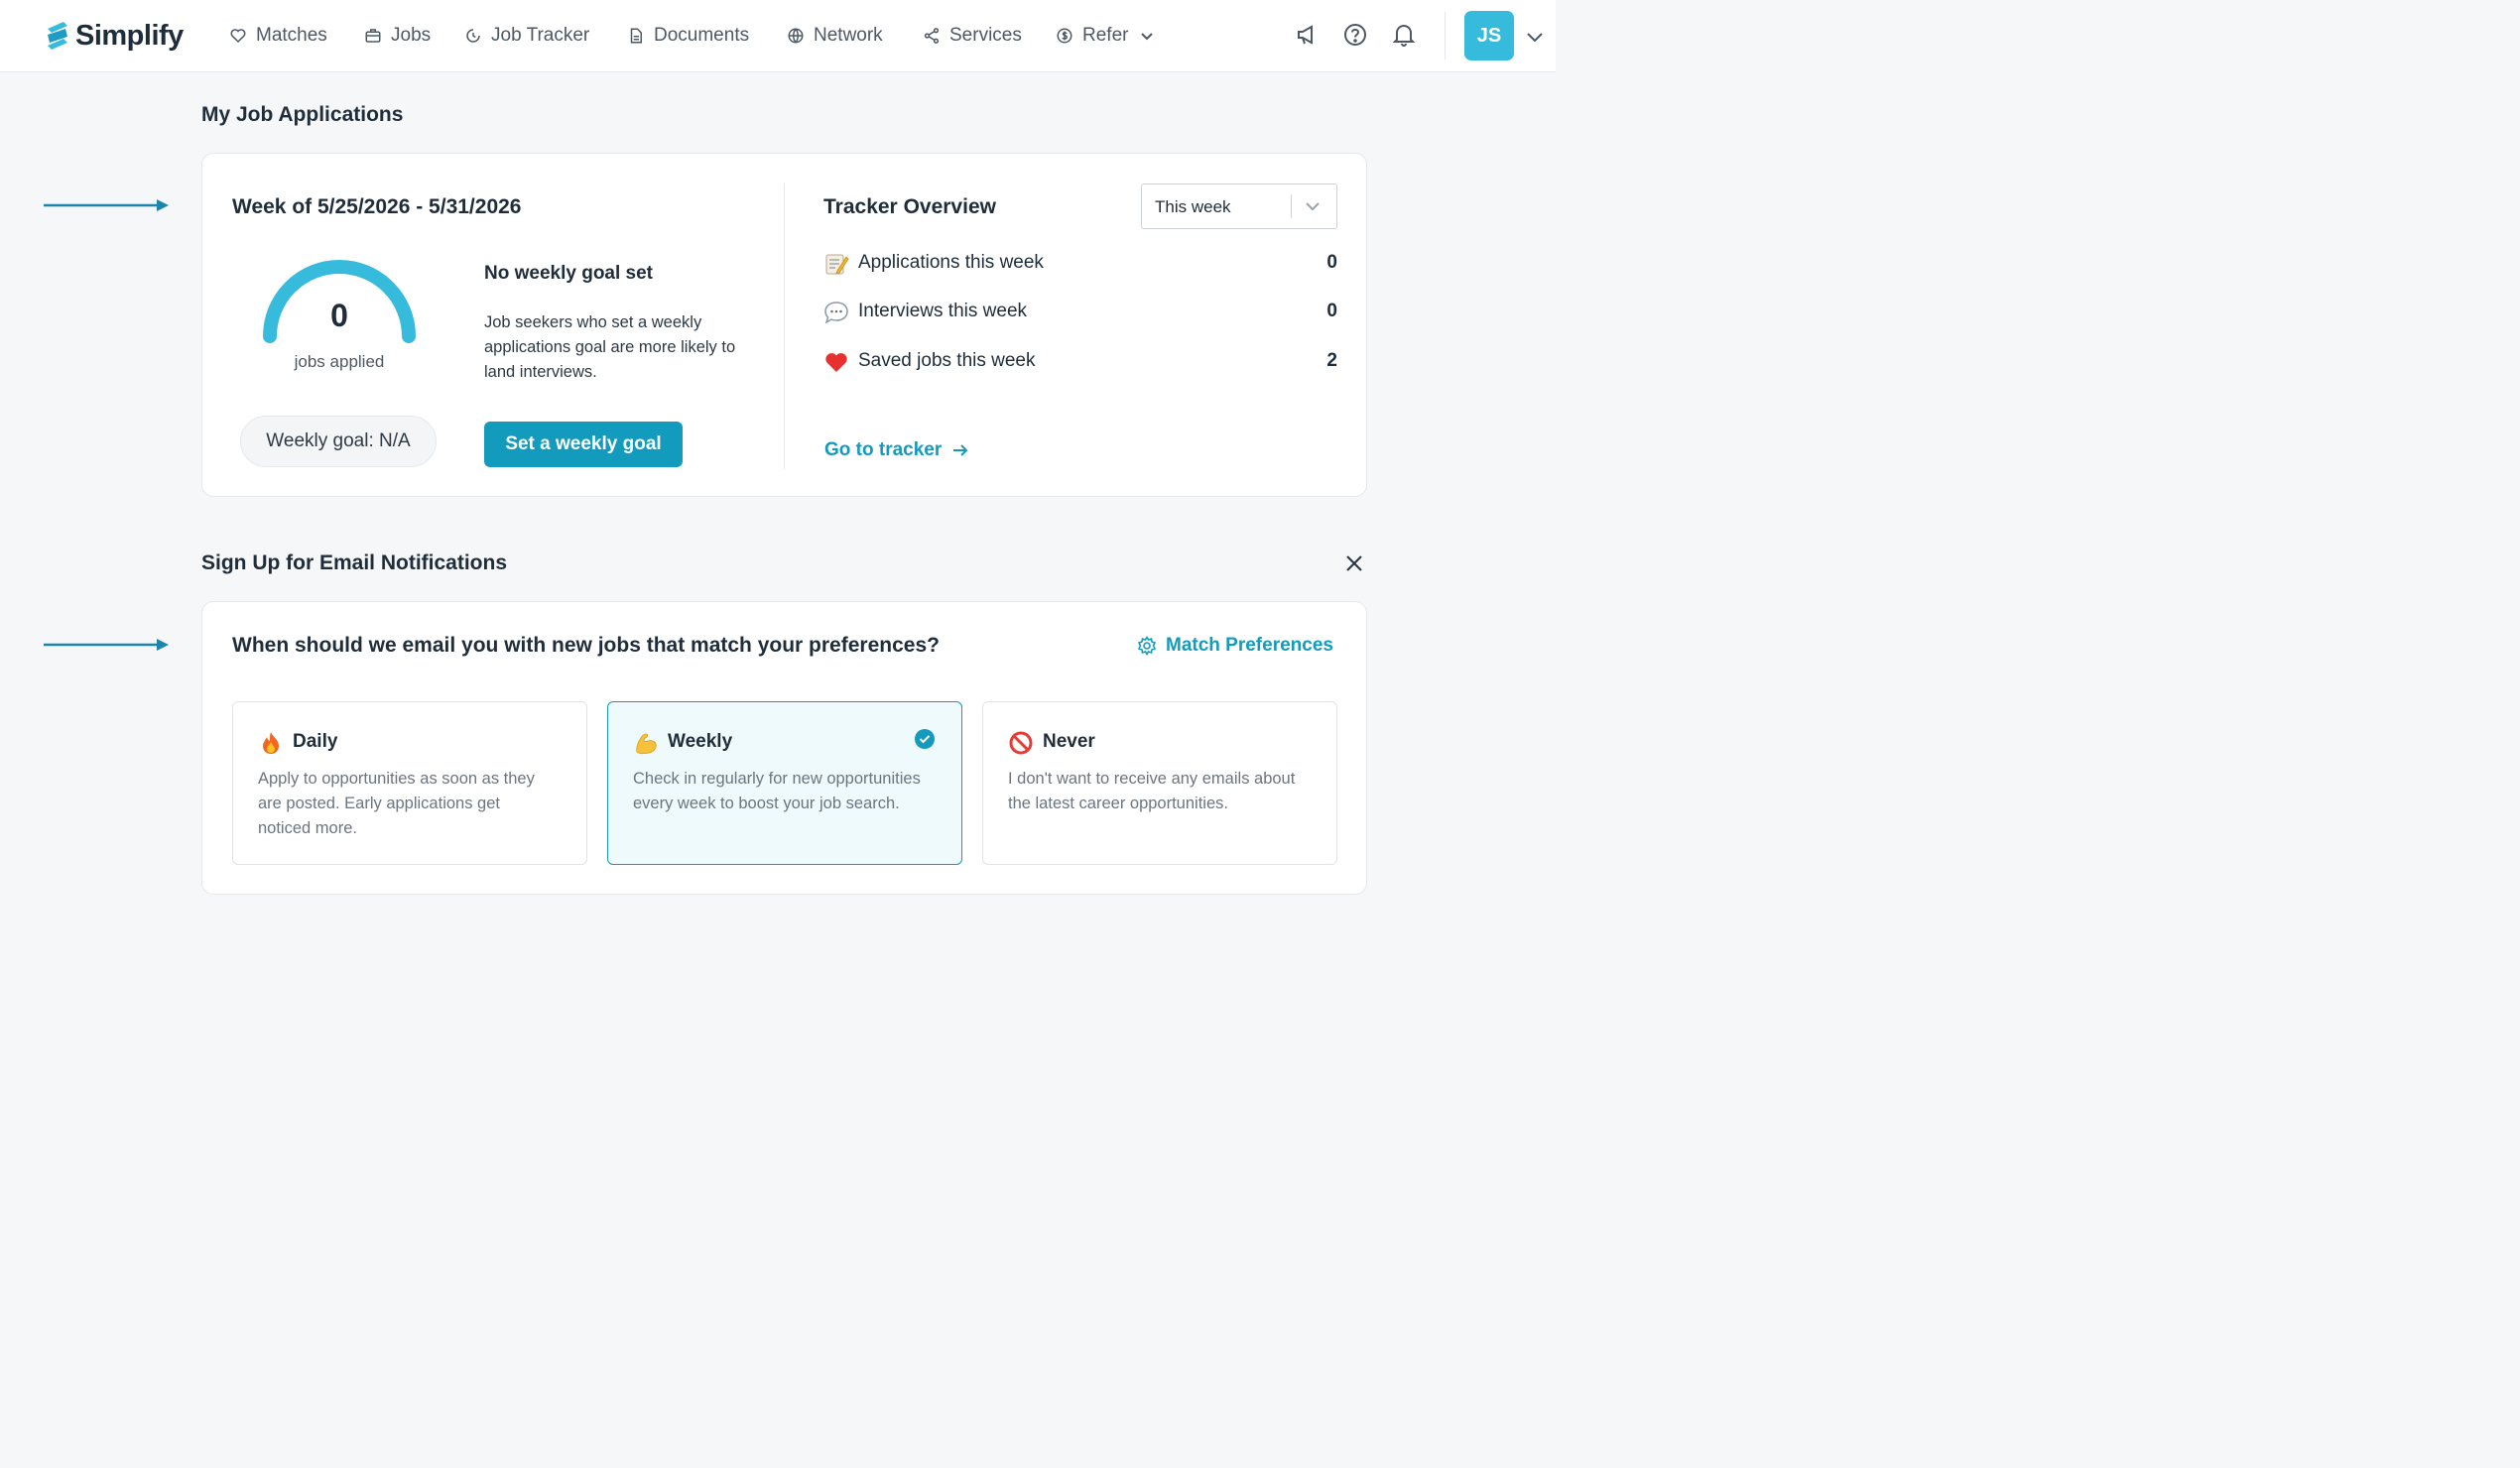 This screenshot has width=2520, height=1468. I want to click on stat-interviews: Interviews this week 0, so click(1080, 312).